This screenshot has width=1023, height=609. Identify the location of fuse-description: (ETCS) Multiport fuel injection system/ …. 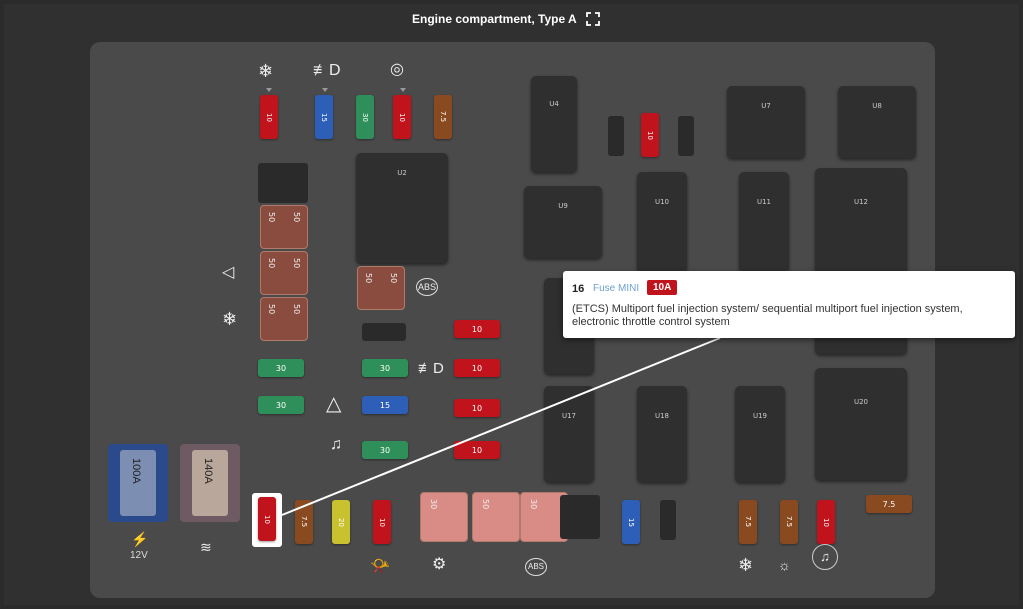
(767, 315).